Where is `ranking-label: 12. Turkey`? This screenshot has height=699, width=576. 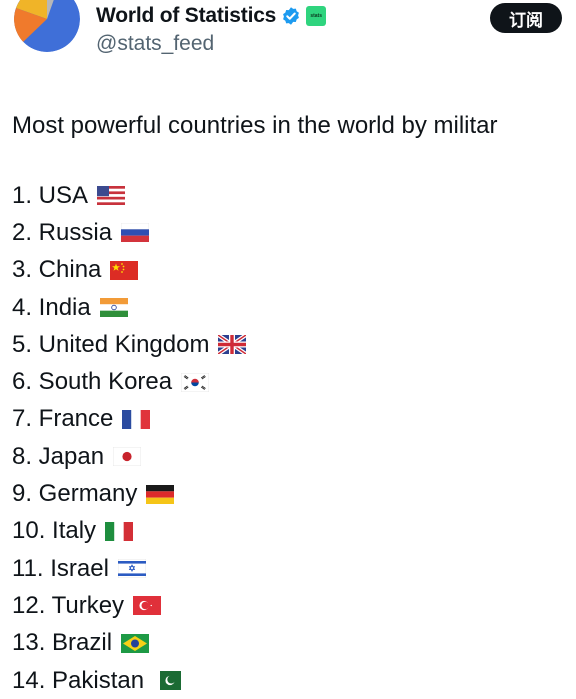
ranking-label: 12. Turkey is located at coordinates (68, 605).